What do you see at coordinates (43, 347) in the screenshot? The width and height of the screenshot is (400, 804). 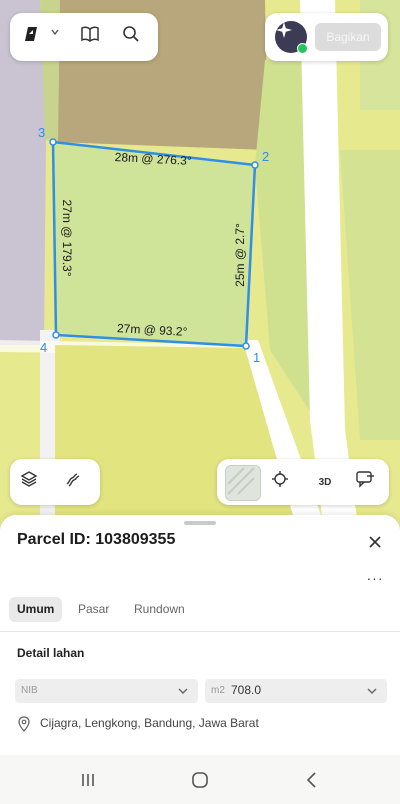 I see `vertex-label-4: 4` at bounding box center [43, 347].